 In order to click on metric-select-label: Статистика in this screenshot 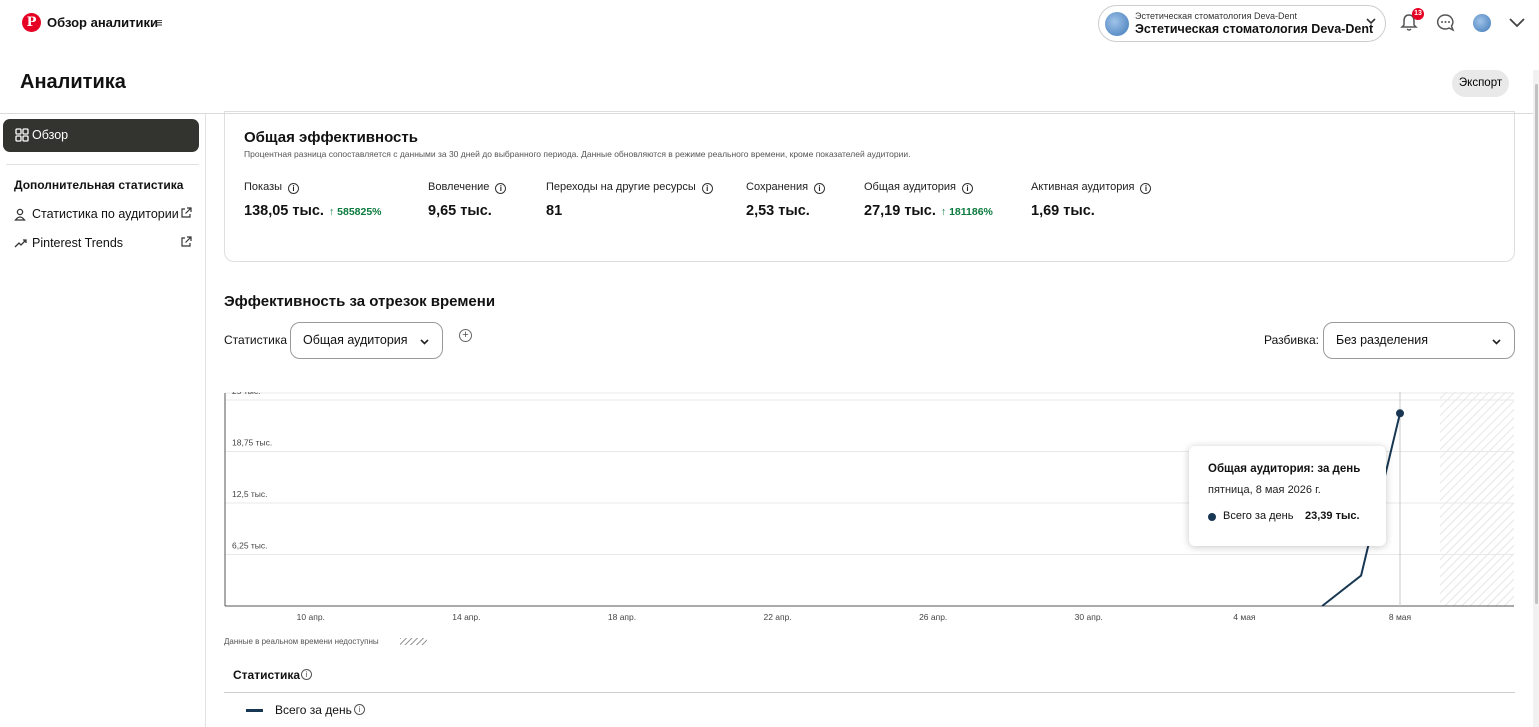, I will do `click(256, 340)`.